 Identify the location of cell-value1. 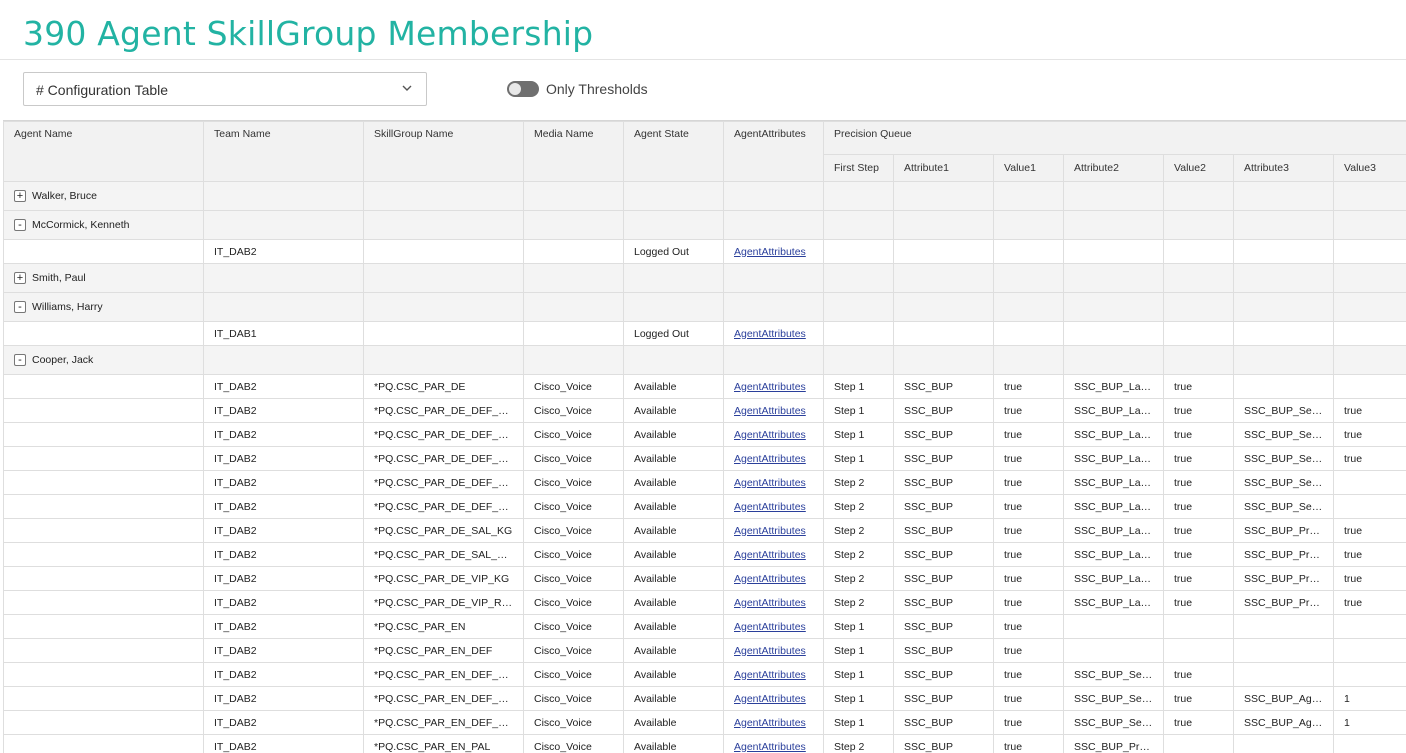
(1029, 252).